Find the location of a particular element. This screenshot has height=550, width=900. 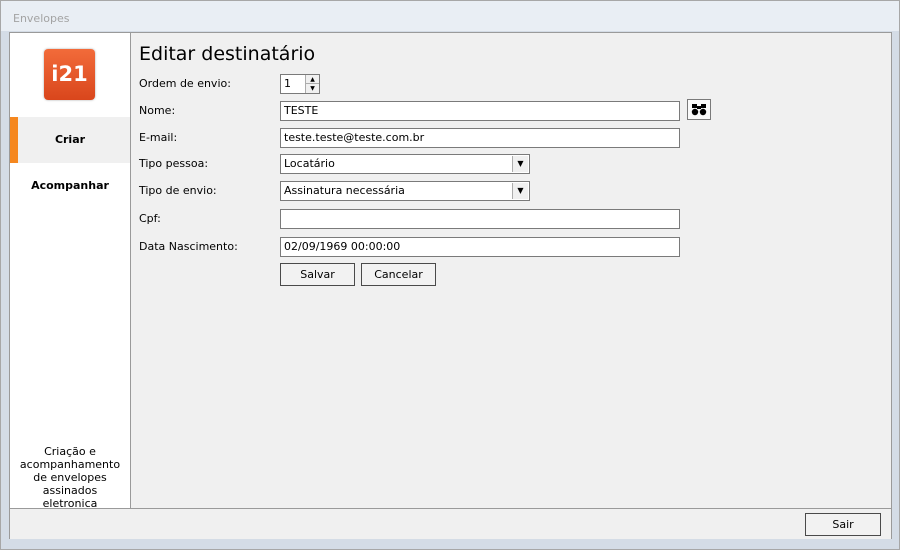

tipo-envio-select: Assinatura necessária ▼ is located at coordinates (405, 191).